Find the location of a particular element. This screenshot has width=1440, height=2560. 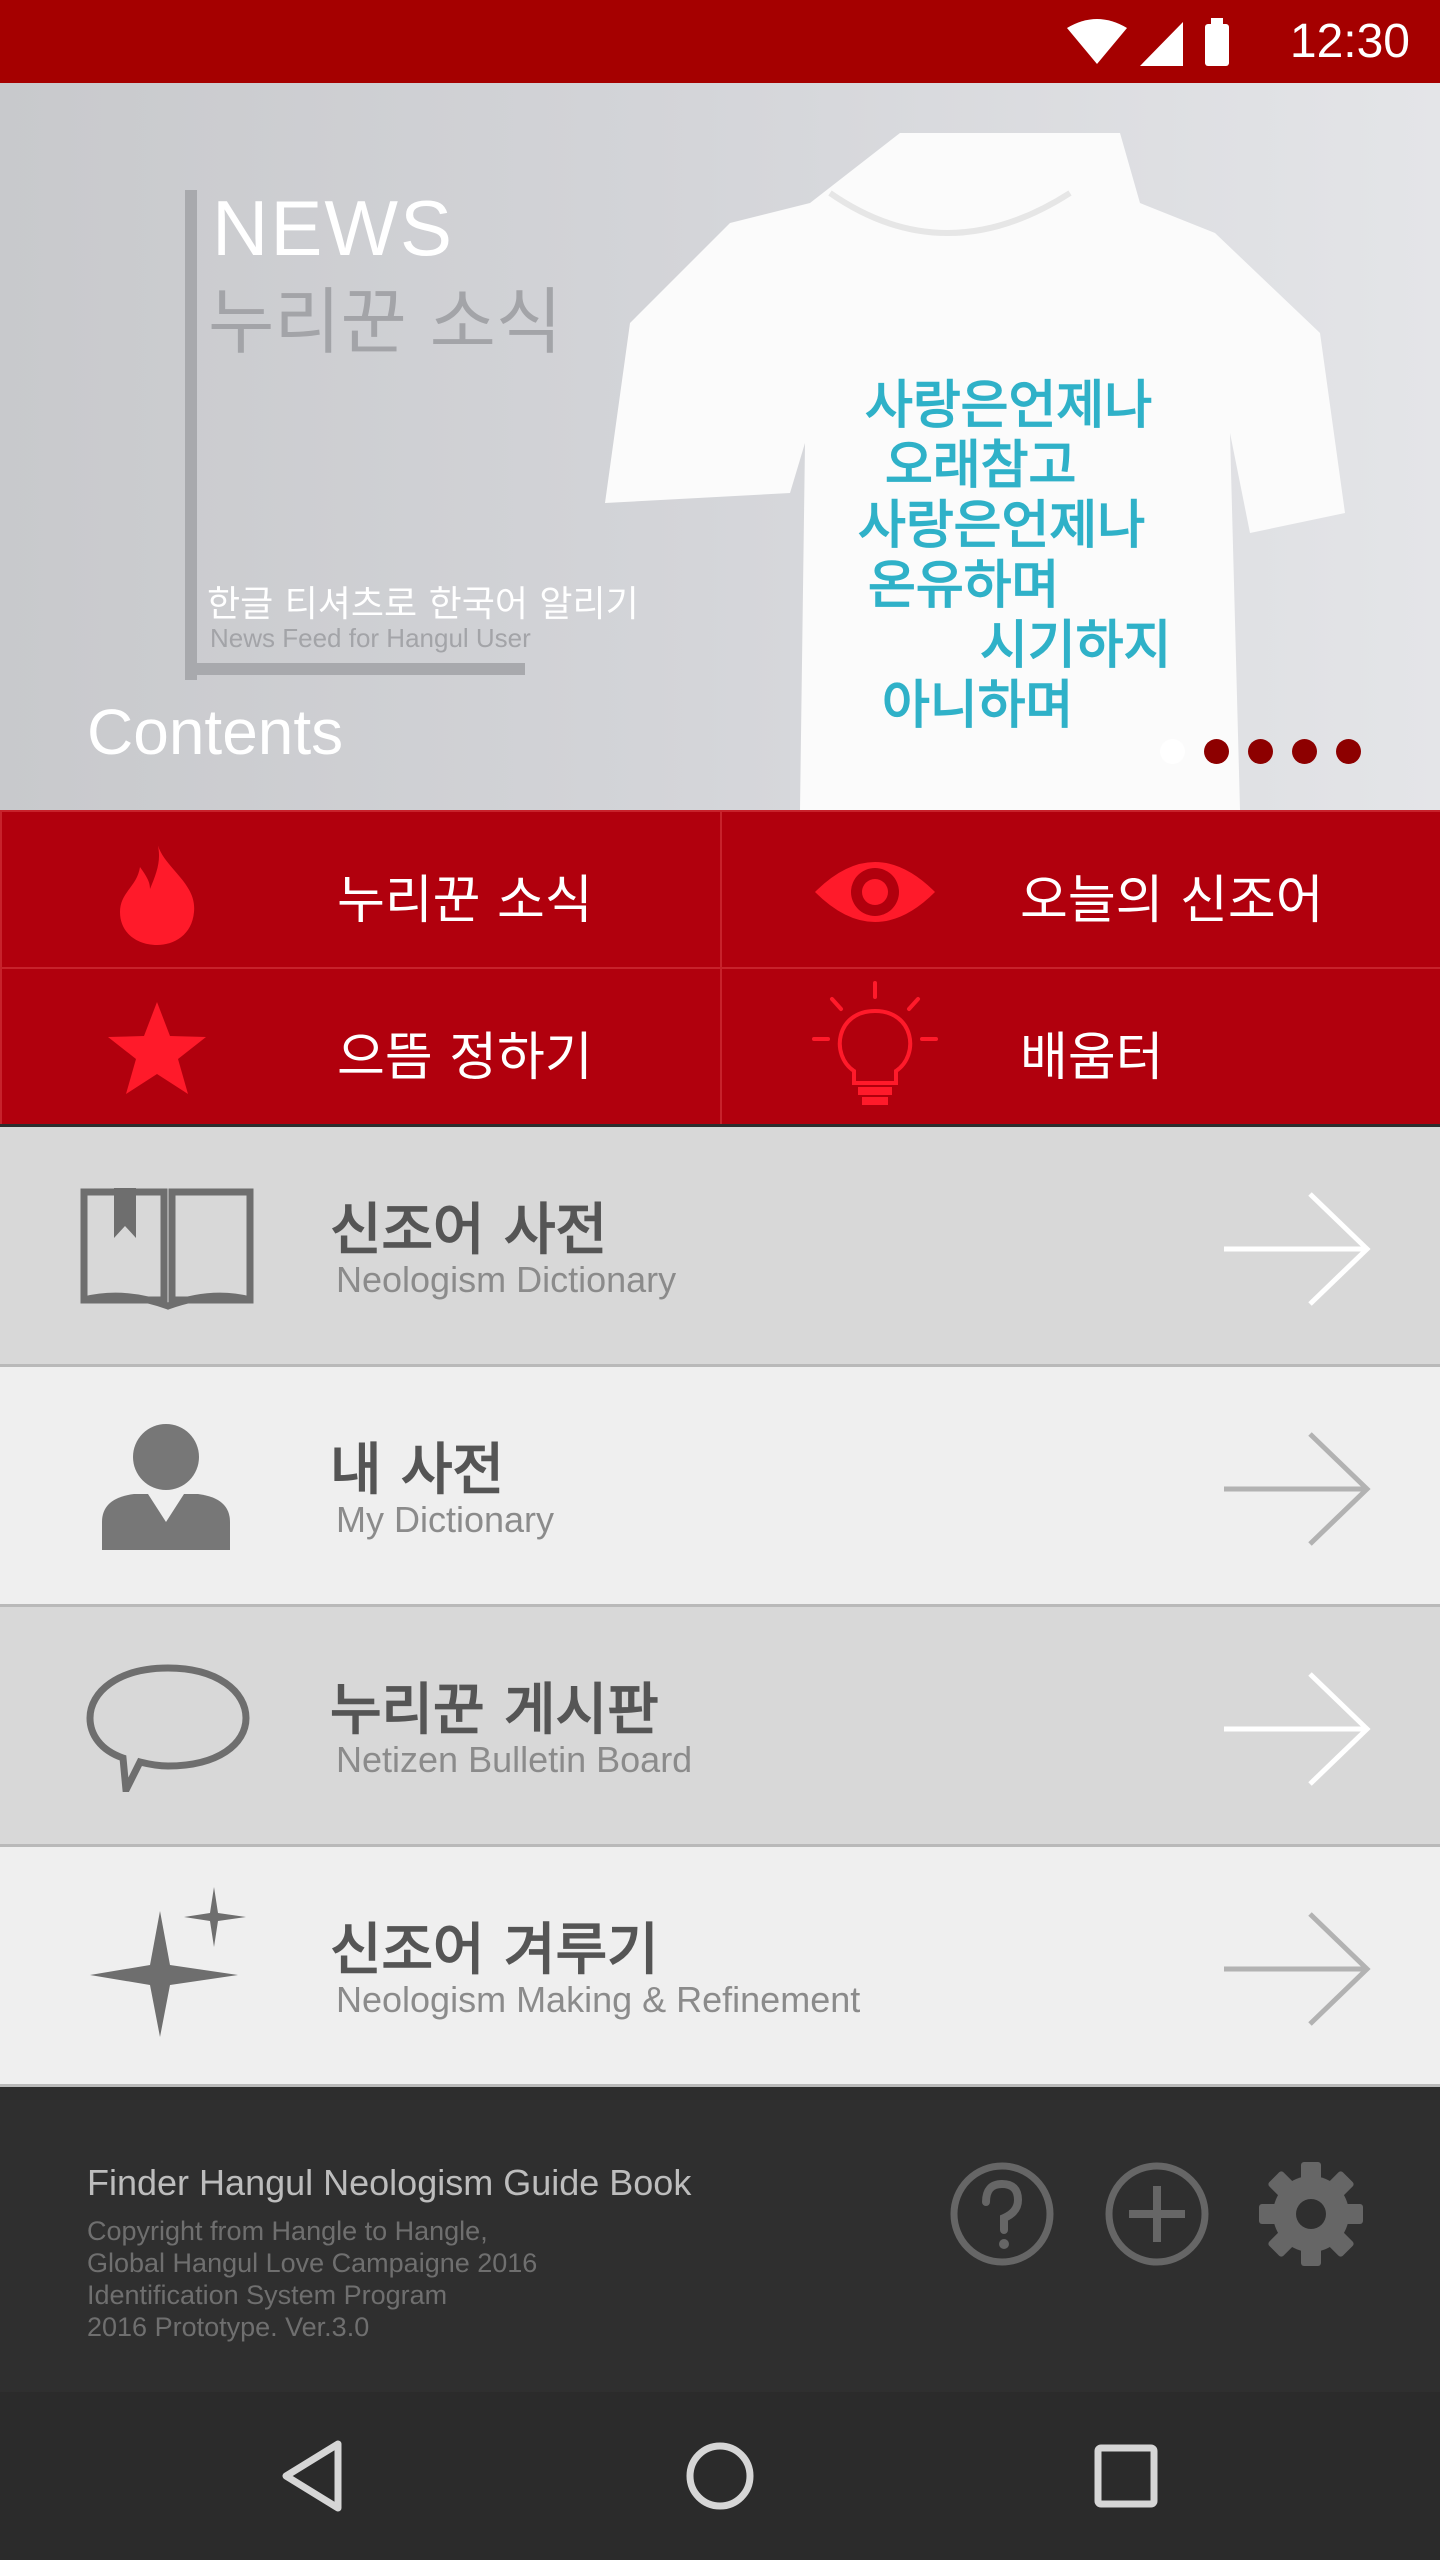

list-item-title: 누리꾼 게시판 is located at coordinates (494, 1710).